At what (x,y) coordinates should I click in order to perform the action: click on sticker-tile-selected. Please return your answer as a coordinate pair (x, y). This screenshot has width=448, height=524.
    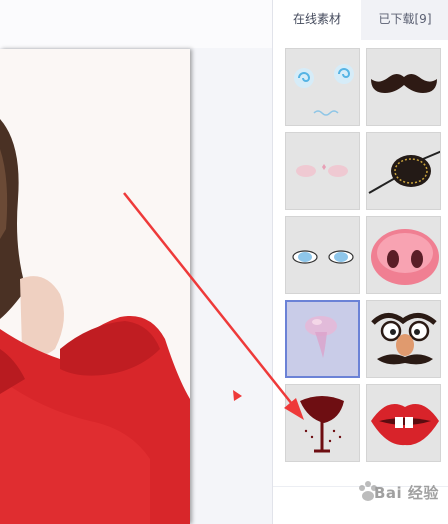
    Looking at the image, I should click on (322, 339).